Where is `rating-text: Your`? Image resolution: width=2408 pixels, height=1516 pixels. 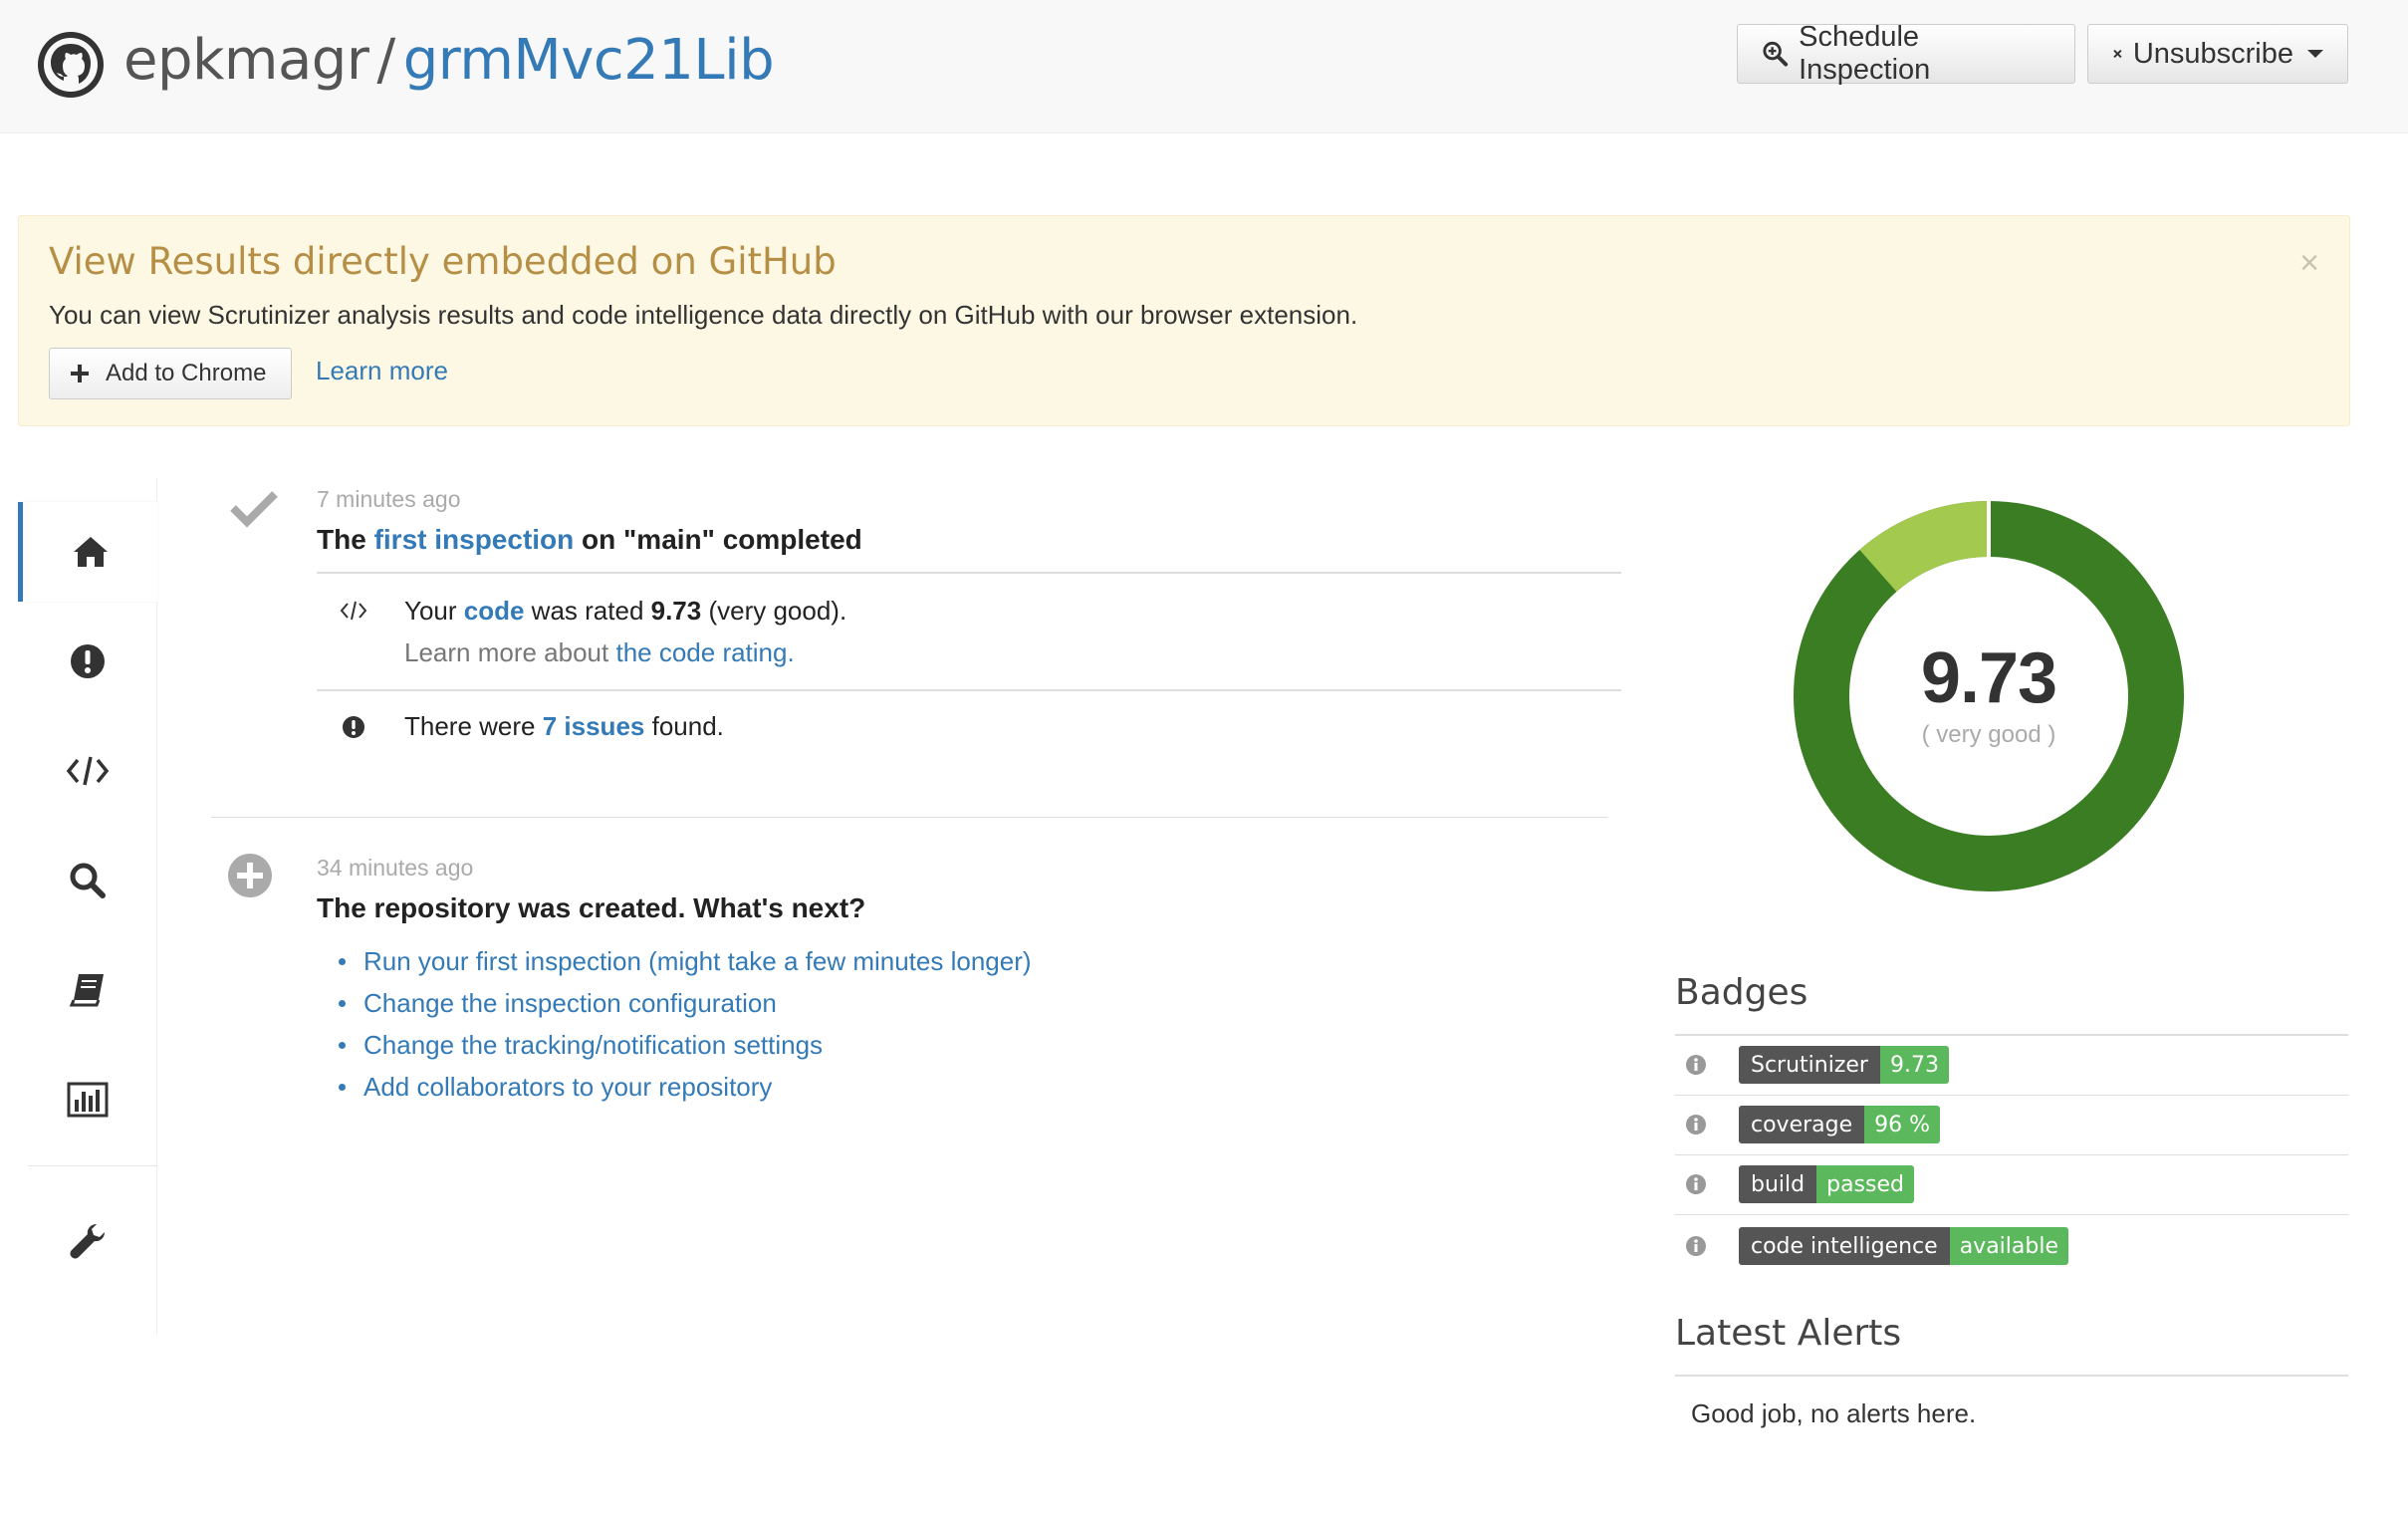 rating-text: Your is located at coordinates (434, 611).